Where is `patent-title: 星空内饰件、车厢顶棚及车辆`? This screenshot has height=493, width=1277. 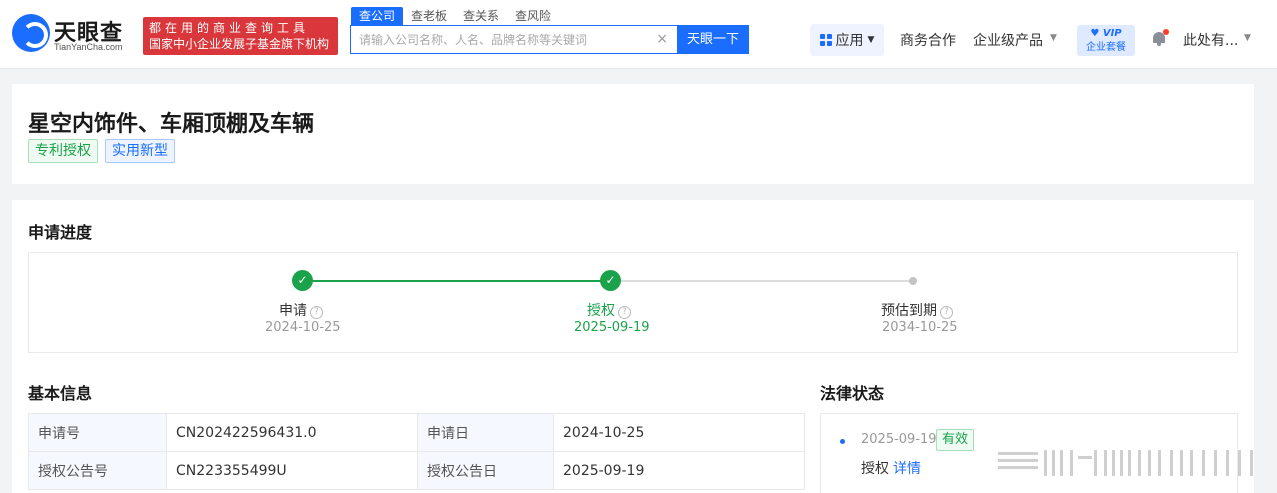
patent-title: 星空内饰件、车厢顶棚及车辆 is located at coordinates (171, 124).